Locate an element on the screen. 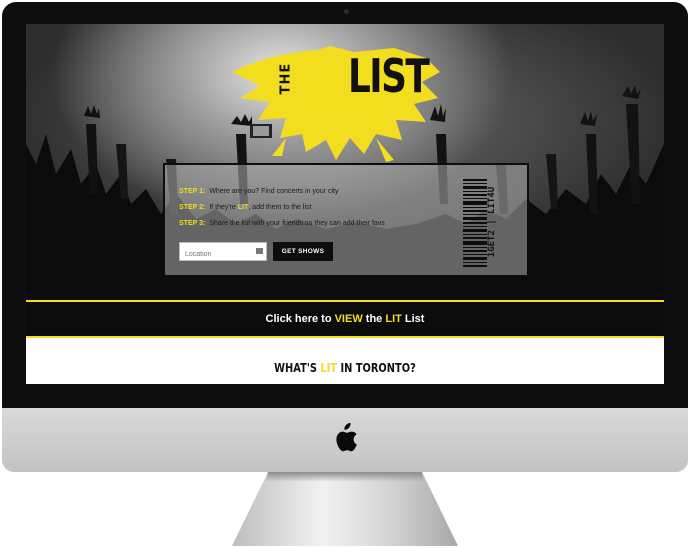  view-list-link: Click here to VIEW the LIT List is located at coordinates (345, 319).